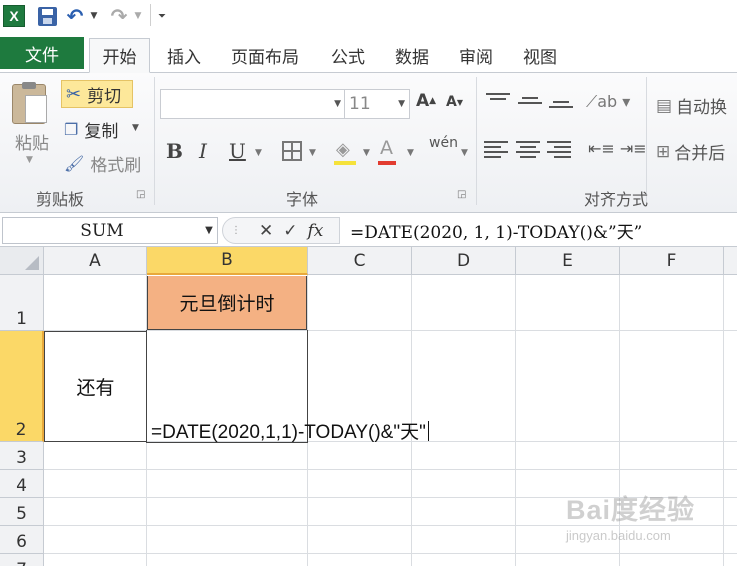 This screenshot has height=566, width=737. Describe the element at coordinates (138, 16) in the screenshot. I see `redo-dropdown-icon: ▼` at that location.